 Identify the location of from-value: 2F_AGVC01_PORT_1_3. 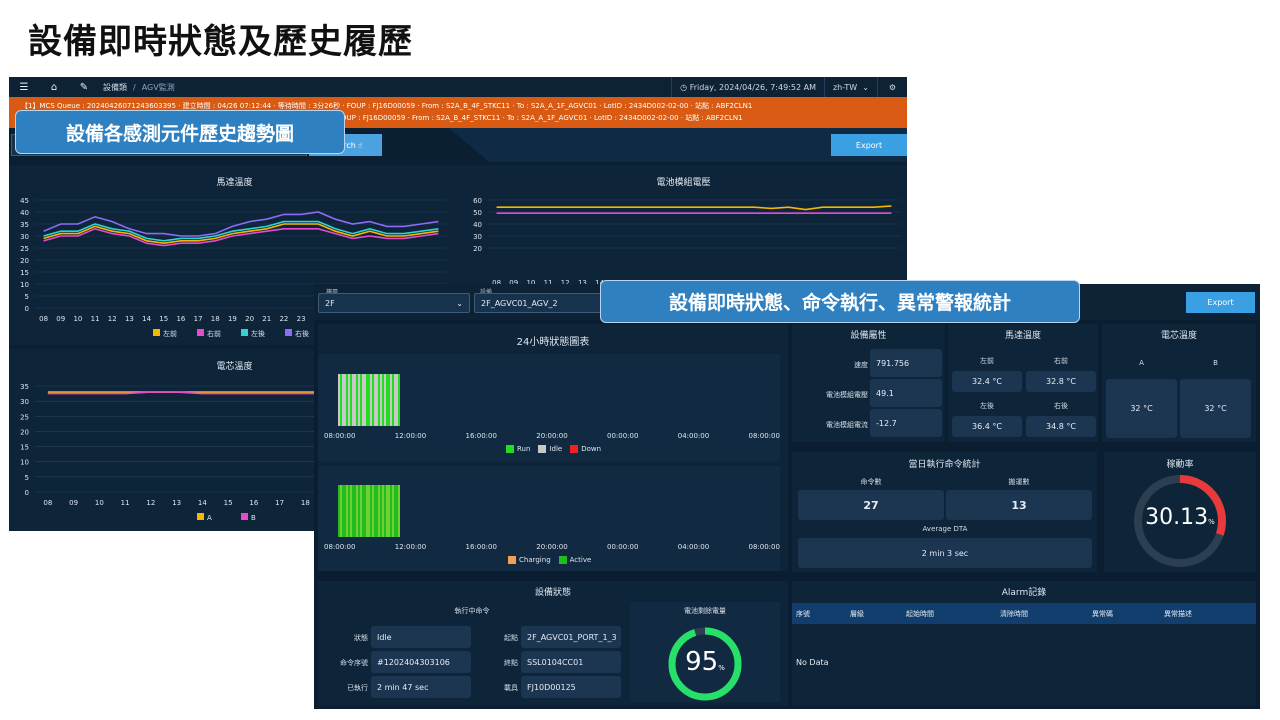
(571, 637).